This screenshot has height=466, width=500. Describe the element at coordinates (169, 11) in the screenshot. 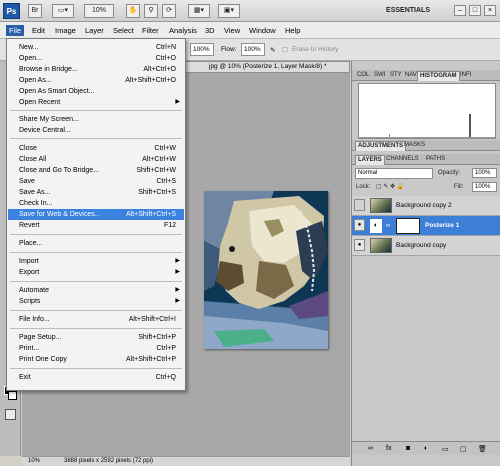

I see `rotate-view-icon: ⟳` at that location.